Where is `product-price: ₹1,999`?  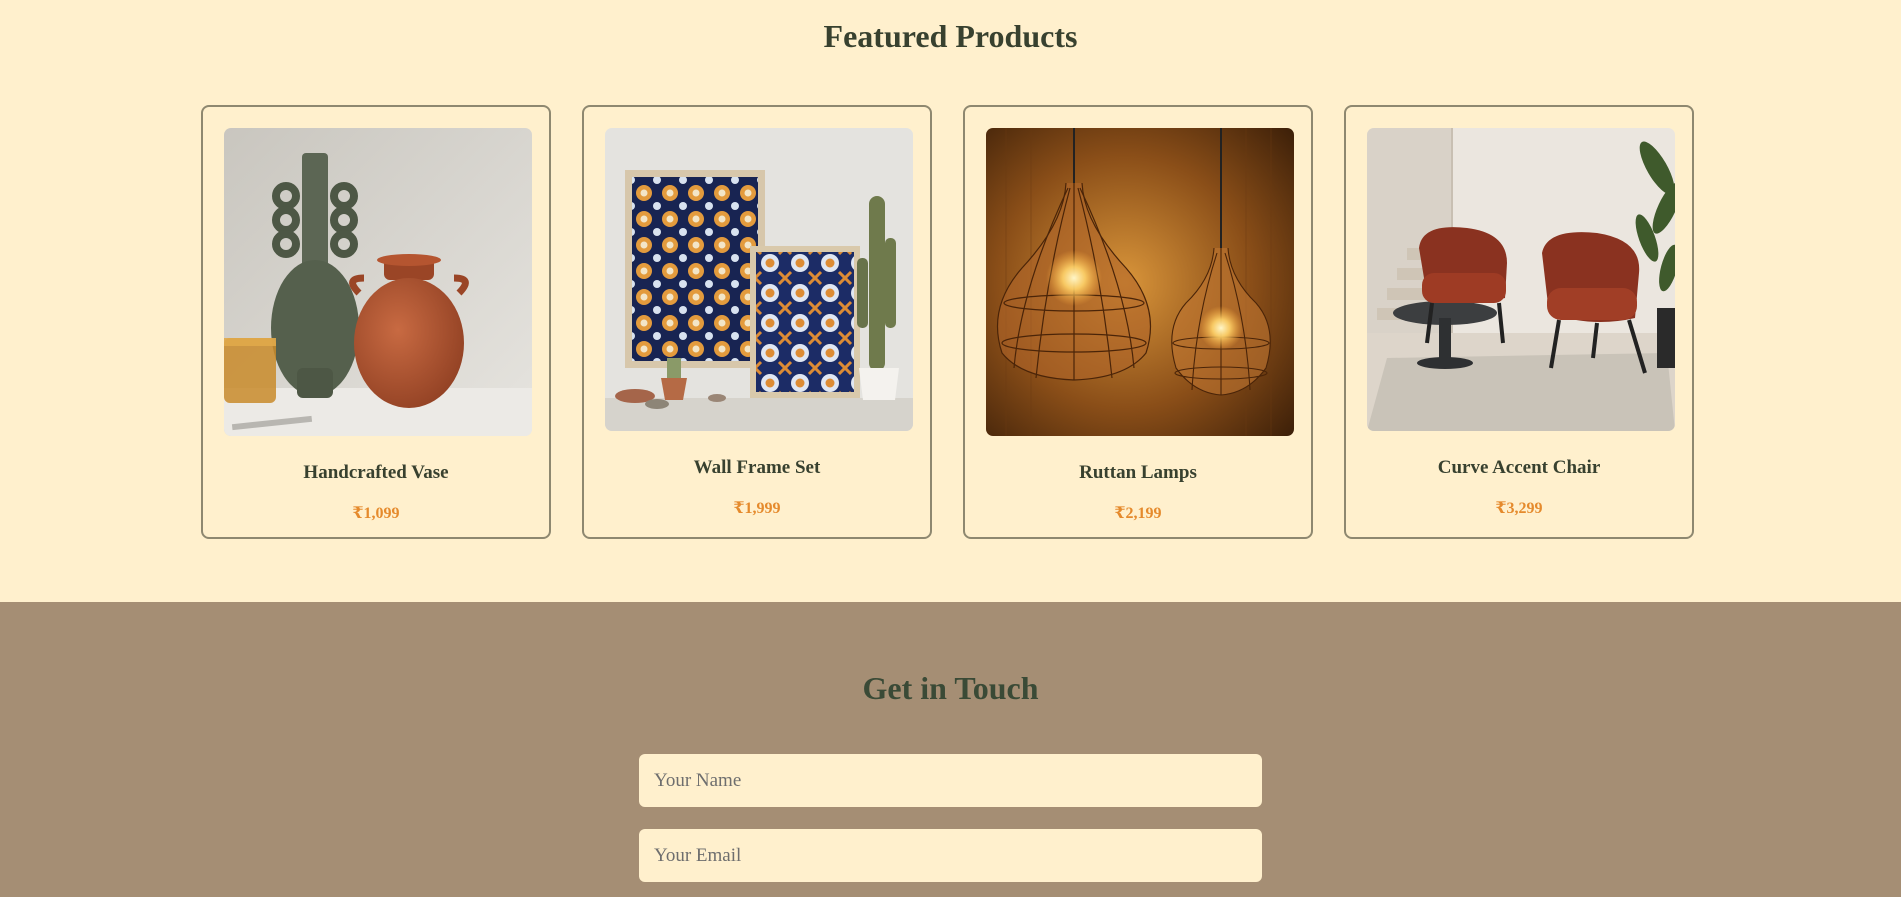 product-price: ₹1,999 is located at coordinates (757, 508).